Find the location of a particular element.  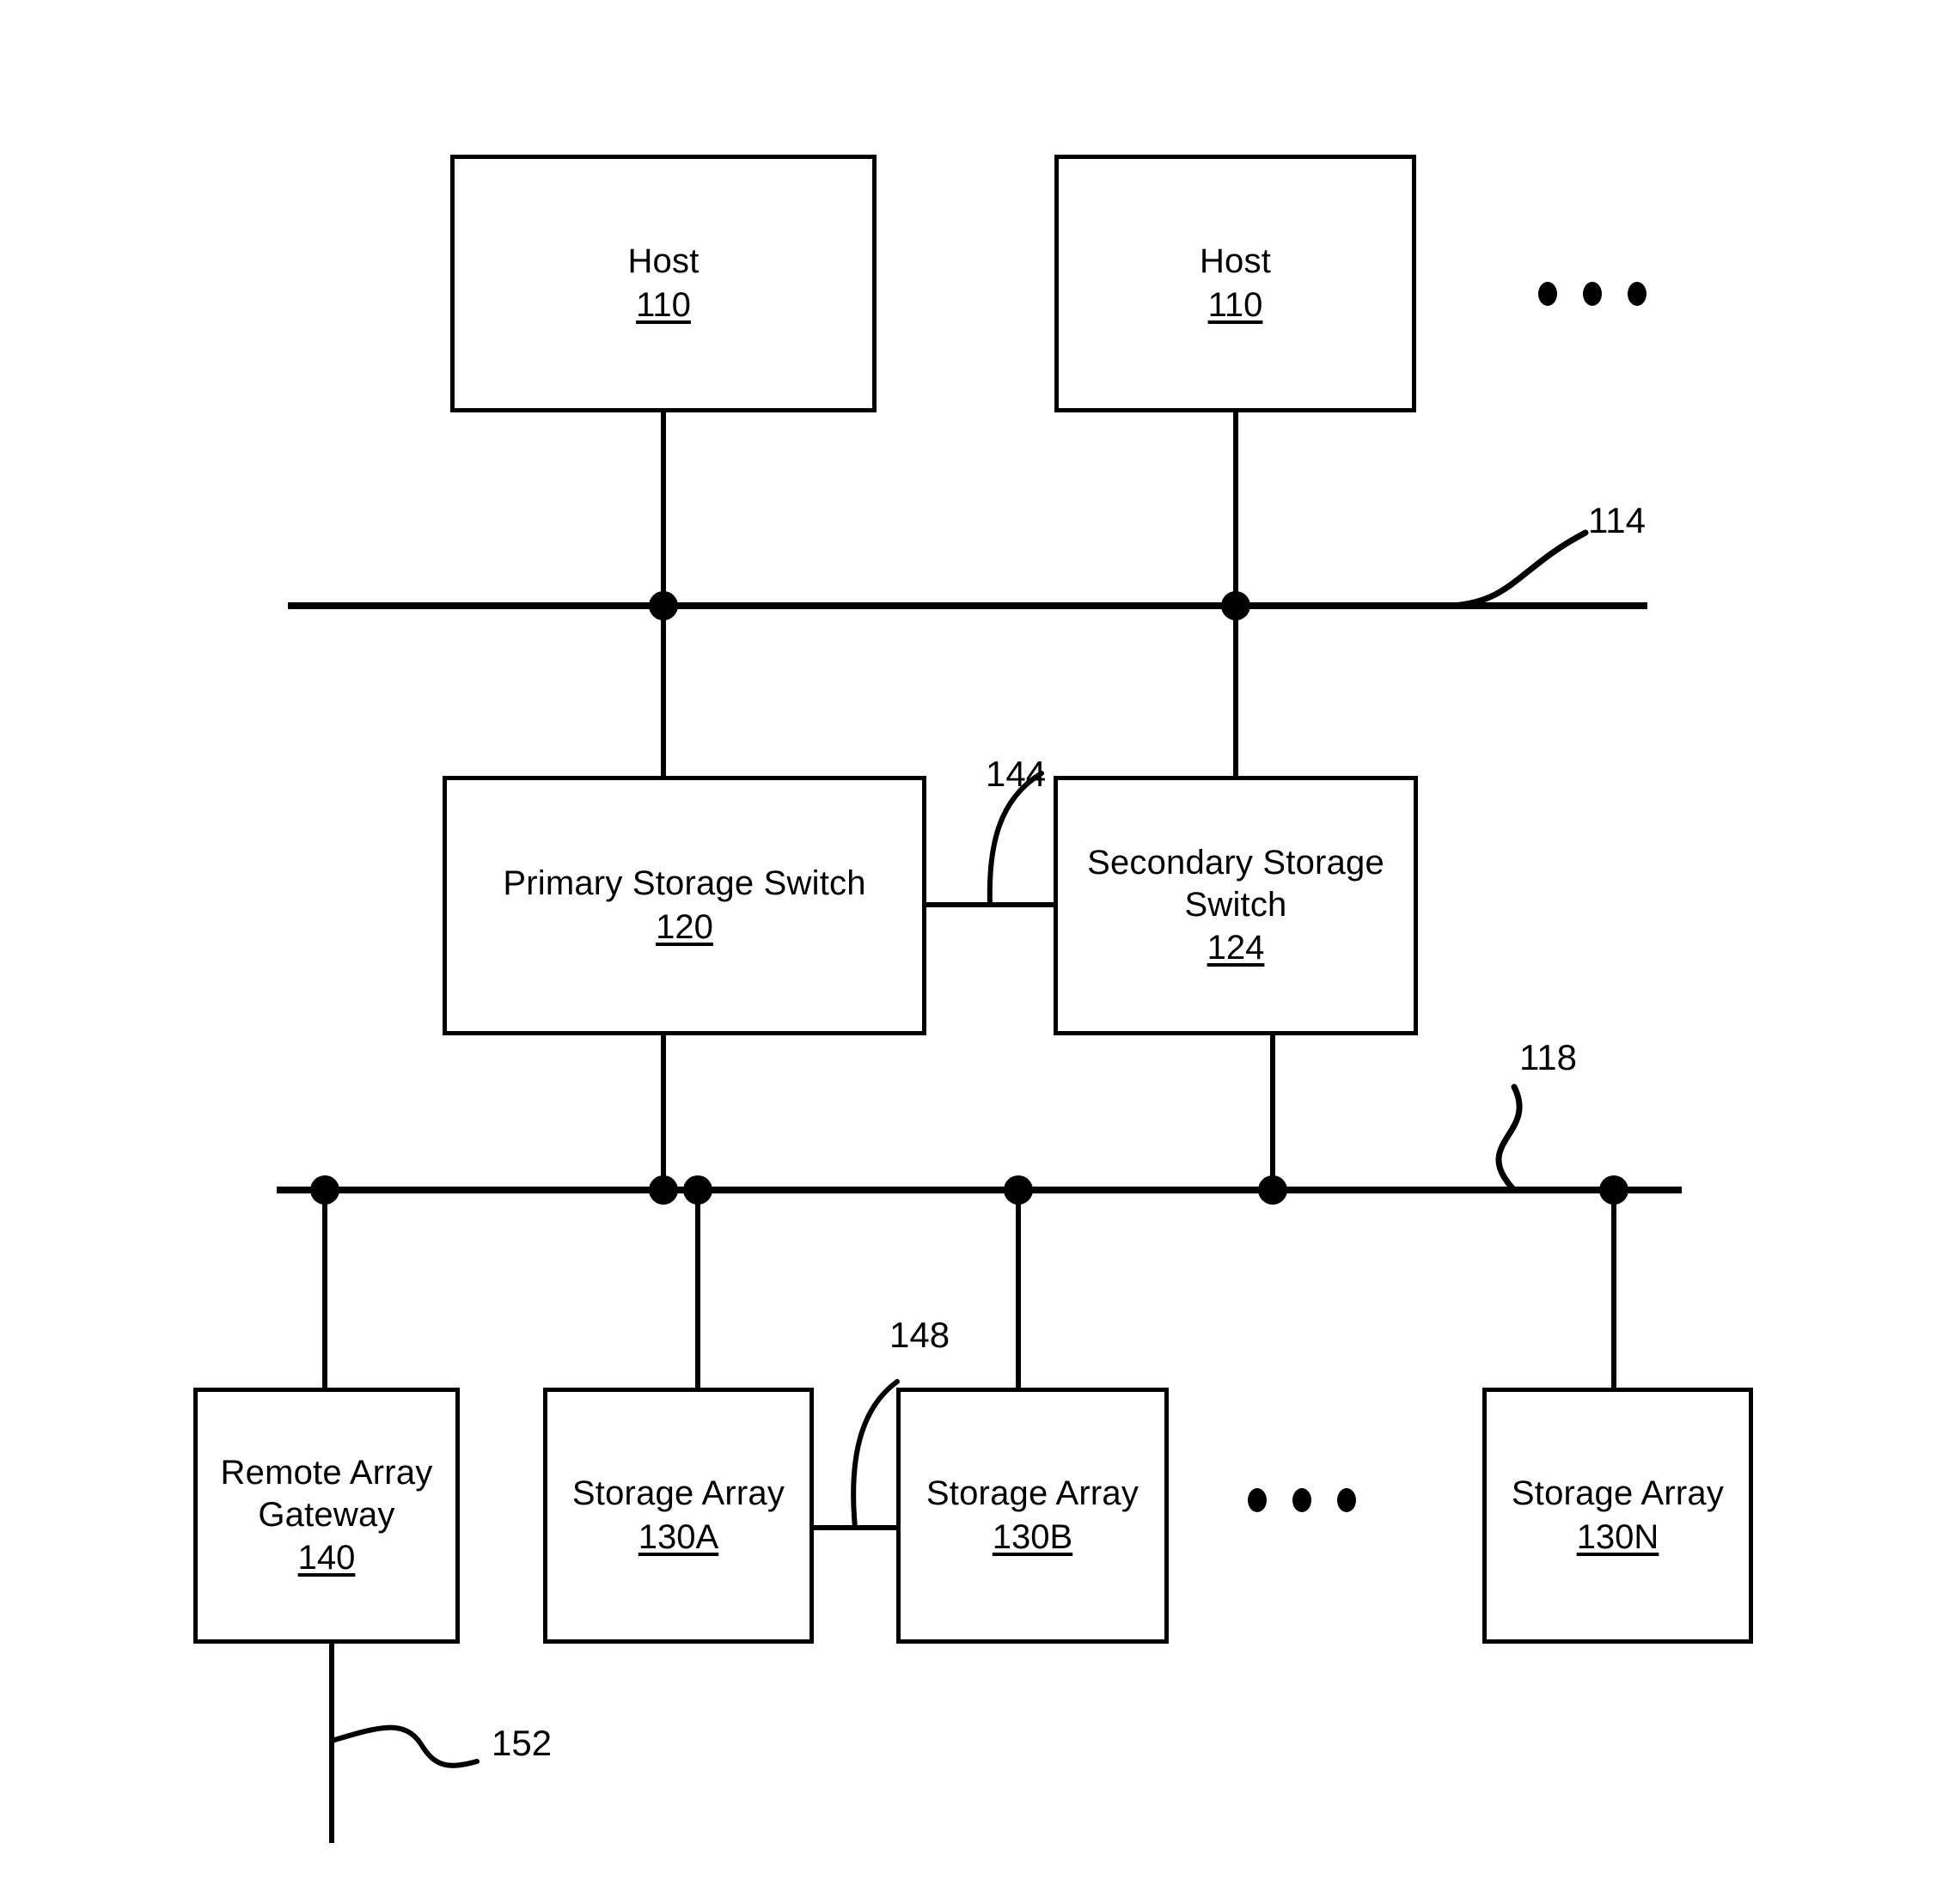

node-storage-array-a-ref: 130A is located at coordinates (678, 1537).